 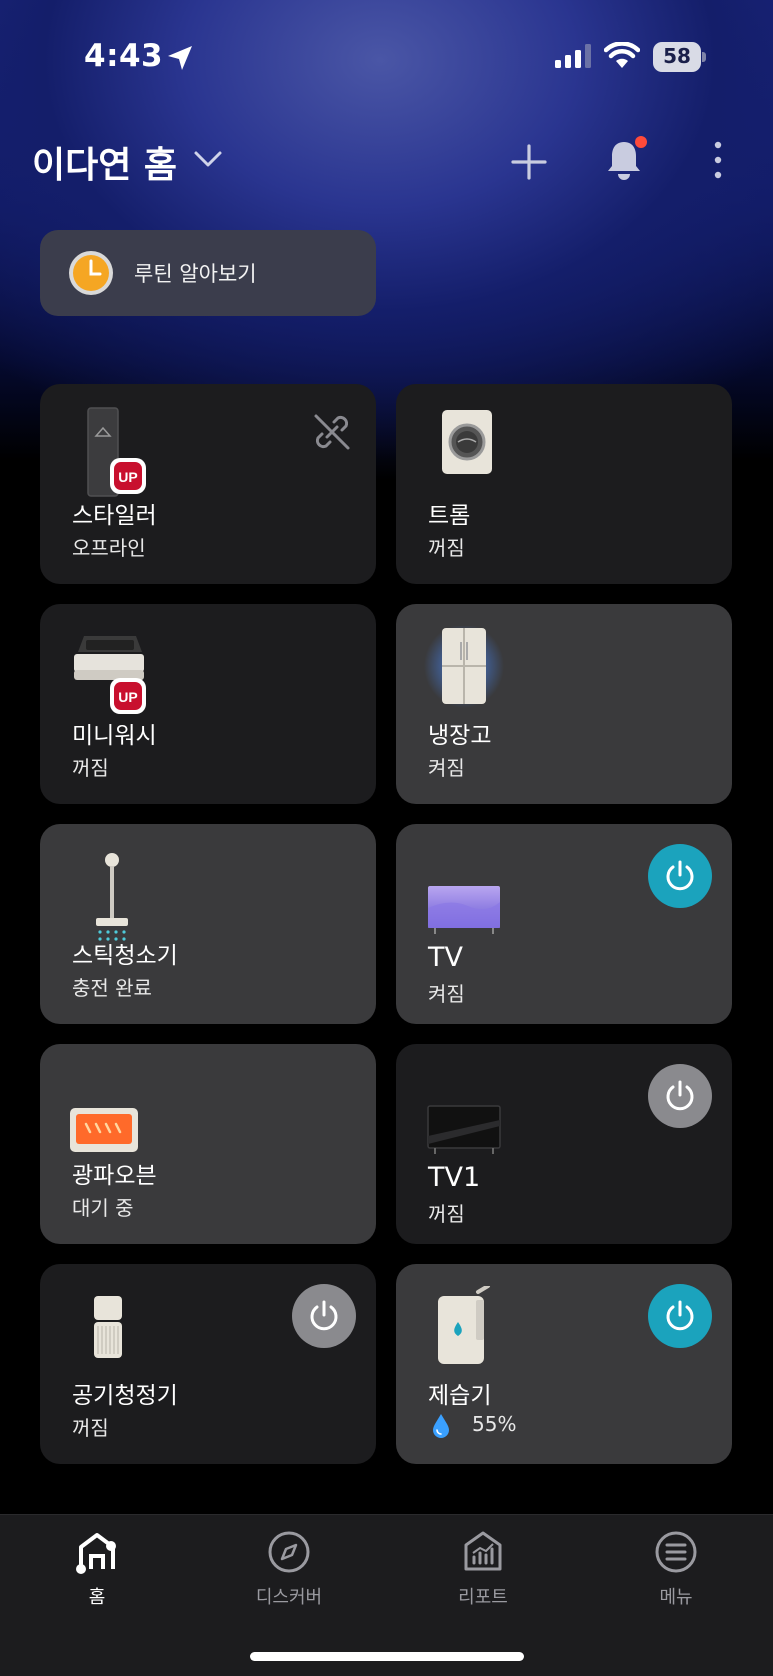 I want to click on report-icon, so click(x=483, y=1551).